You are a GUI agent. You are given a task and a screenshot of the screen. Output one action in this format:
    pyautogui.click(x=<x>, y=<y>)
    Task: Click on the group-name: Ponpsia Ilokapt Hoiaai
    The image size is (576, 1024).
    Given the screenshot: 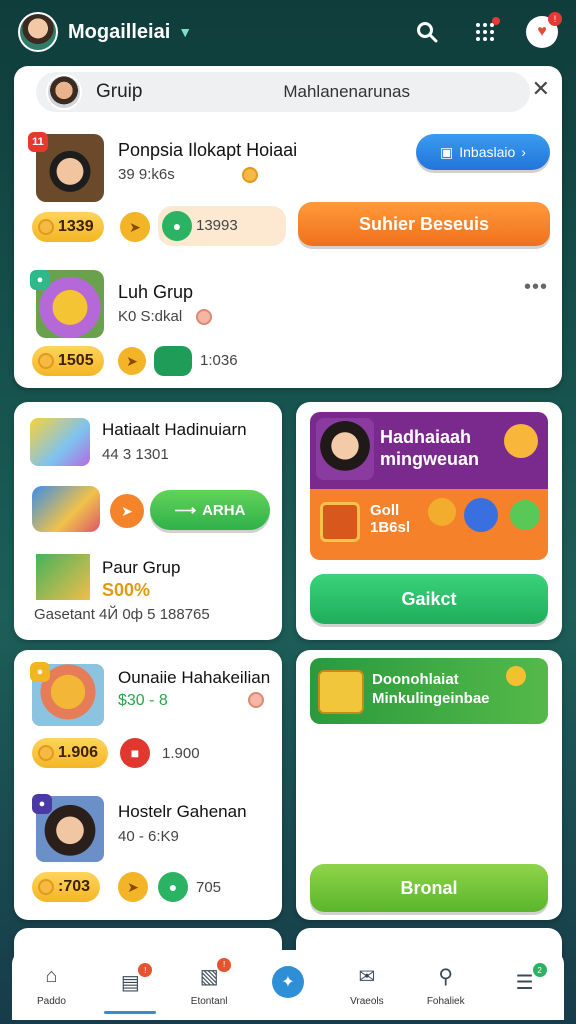 What is the action you would take?
    pyautogui.click(x=207, y=150)
    